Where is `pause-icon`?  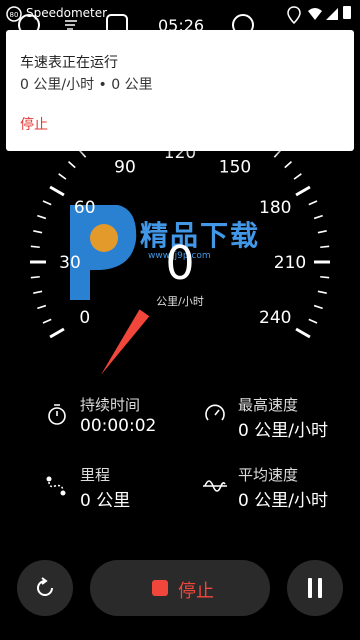 pause-icon is located at coordinates (315, 590).